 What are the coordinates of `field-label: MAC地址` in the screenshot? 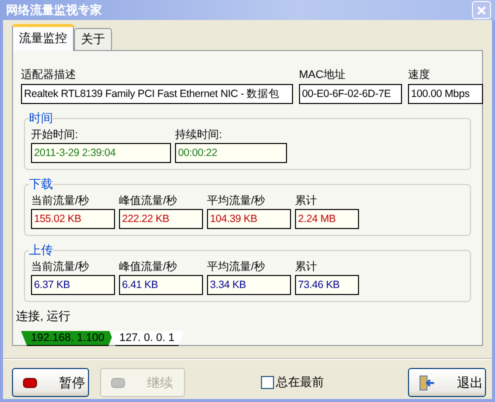 It's located at (322, 75).